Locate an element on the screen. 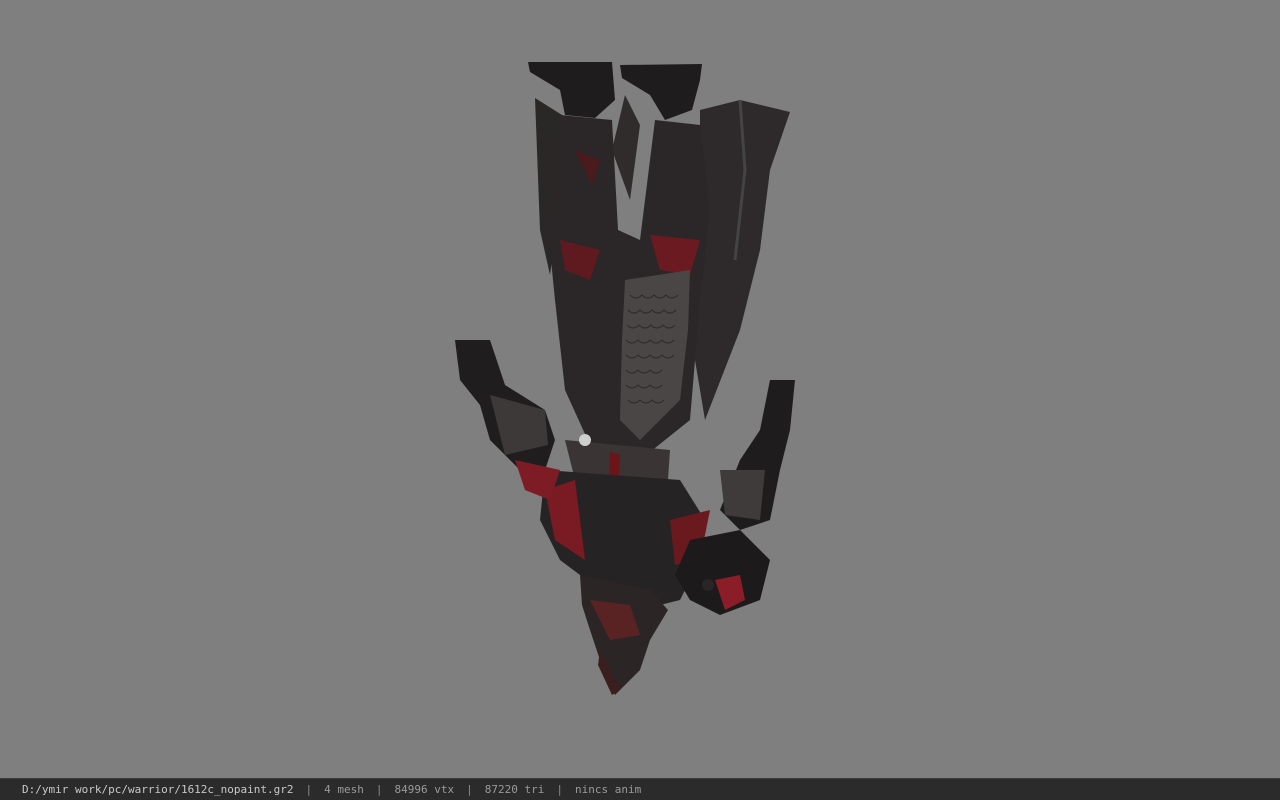  mesh-count-label: 4 mesh is located at coordinates (344, 789).